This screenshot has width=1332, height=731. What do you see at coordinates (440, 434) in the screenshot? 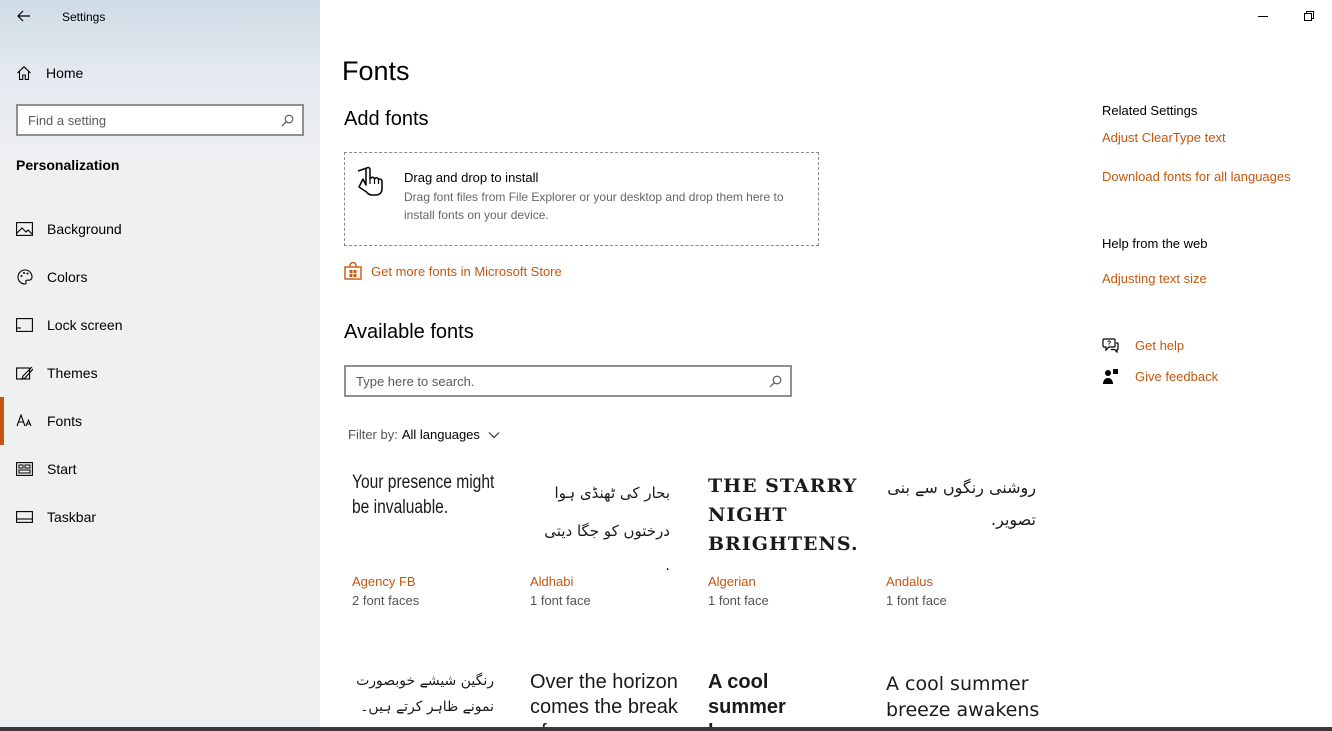
I see `filter-value: All languages` at bounding box center [440, 434].